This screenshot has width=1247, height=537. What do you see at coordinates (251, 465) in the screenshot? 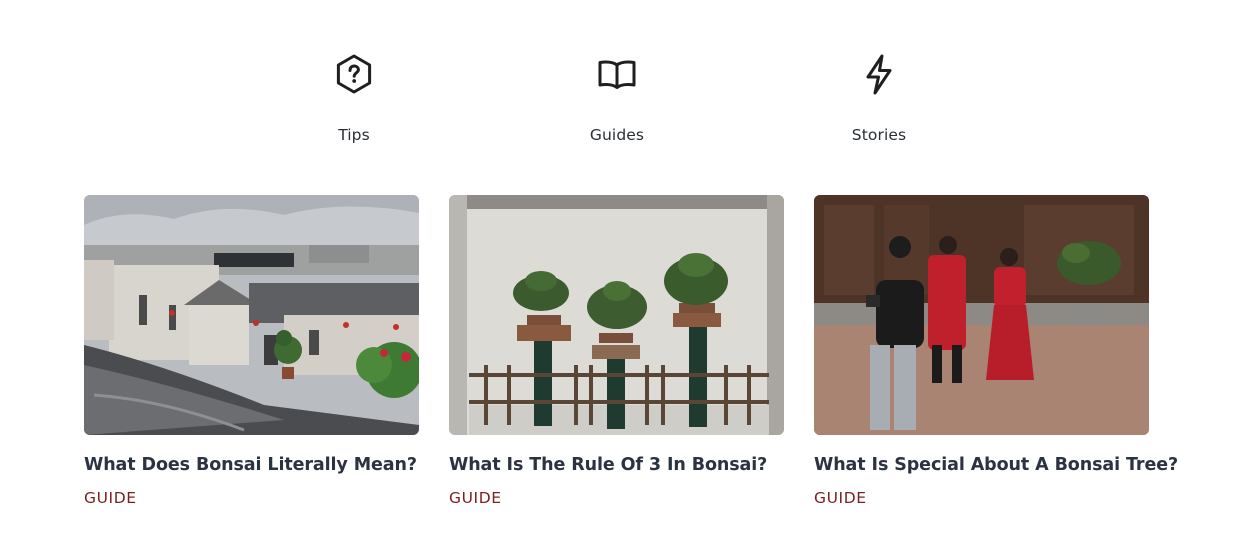
I see `article-title: What Does Bonsai Literally Mean?` at bounding box center [251, 465].